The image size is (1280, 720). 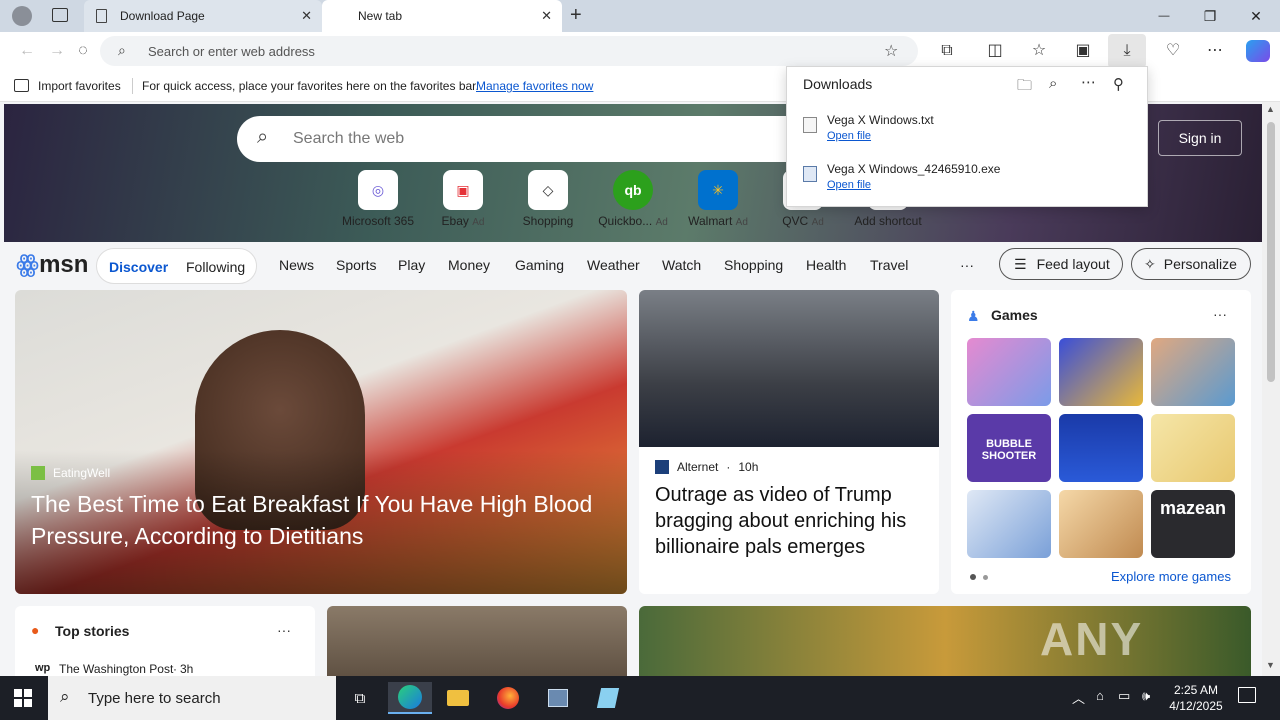 What do you see at coordinates (973, 577) in the screenshot?
I see `carousel-dot-active` at bounding box center [973, 577].